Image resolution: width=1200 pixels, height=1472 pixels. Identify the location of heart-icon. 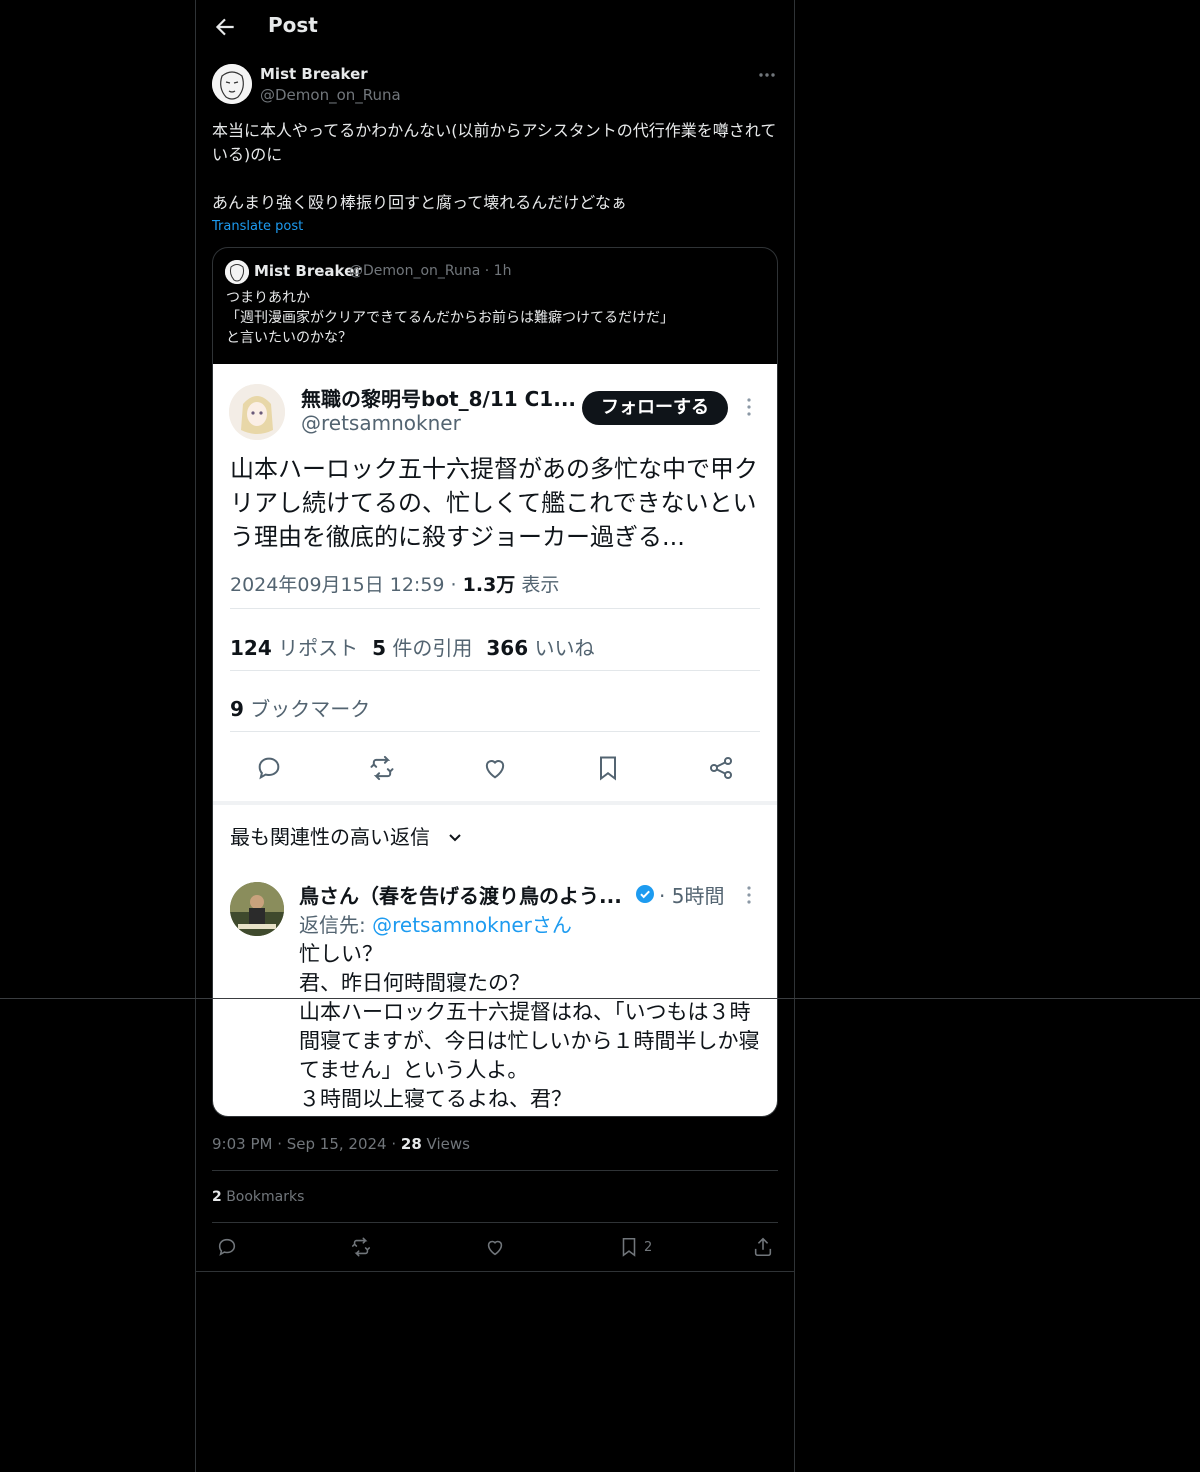
(495, 1248).